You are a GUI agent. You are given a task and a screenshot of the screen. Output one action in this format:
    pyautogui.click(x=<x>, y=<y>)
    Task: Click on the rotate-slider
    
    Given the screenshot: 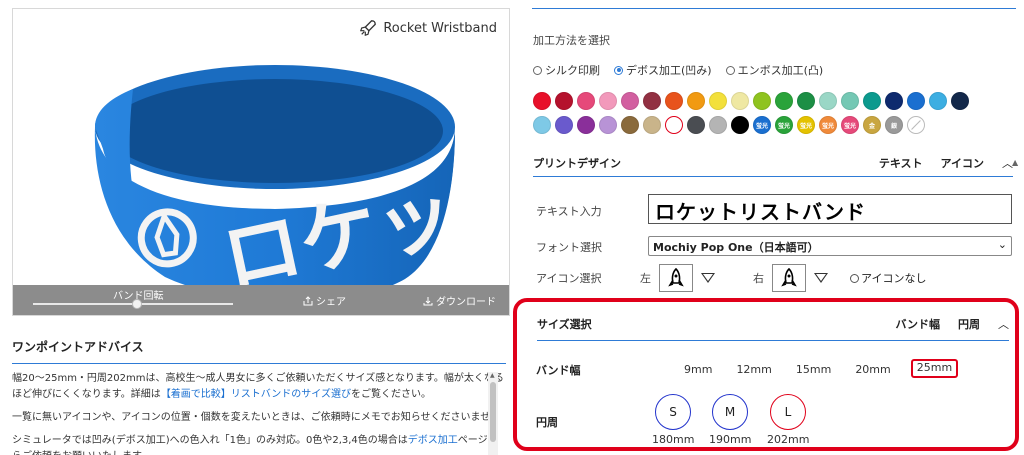 What is the action you would take?
    pyautogui.click(x=133, y=304)
    